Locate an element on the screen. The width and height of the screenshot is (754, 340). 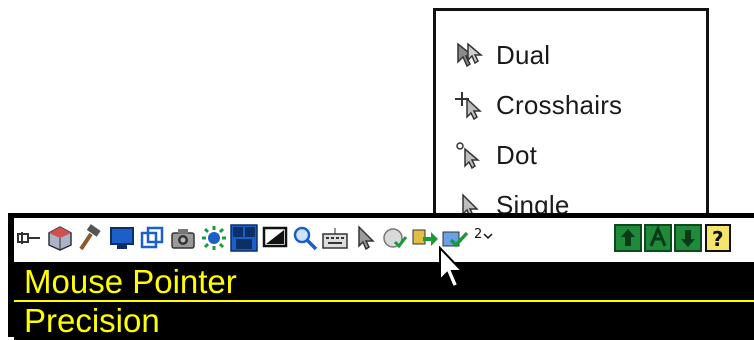
transfer-icon is located at coordinates (425, 238).